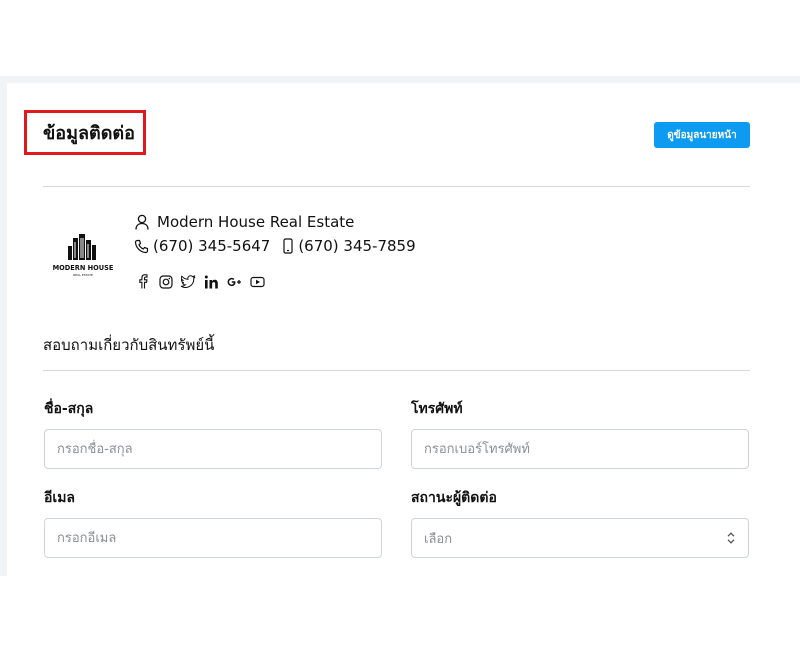 The width and height of the screenshot is (800, 650). I want to click on twitter-icon, so click(188, 281).